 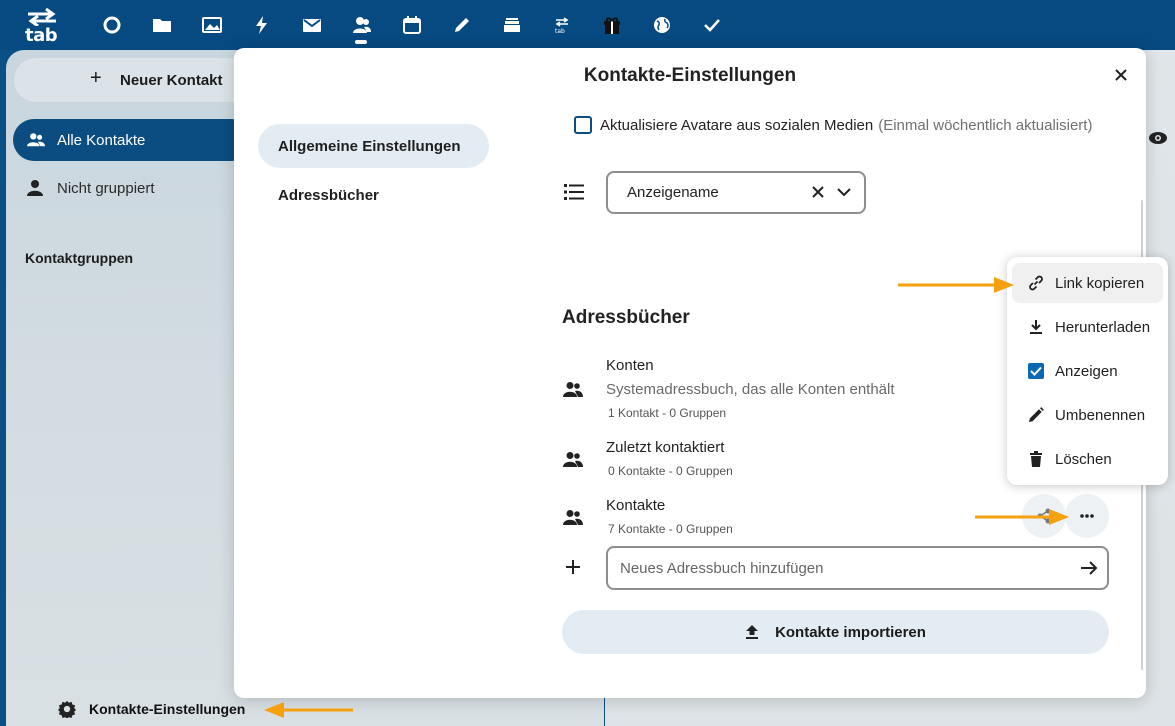 I want to click on addressbook-meta: 0 Kontakte - 0 Gruppen, so click(x=670, y=471).